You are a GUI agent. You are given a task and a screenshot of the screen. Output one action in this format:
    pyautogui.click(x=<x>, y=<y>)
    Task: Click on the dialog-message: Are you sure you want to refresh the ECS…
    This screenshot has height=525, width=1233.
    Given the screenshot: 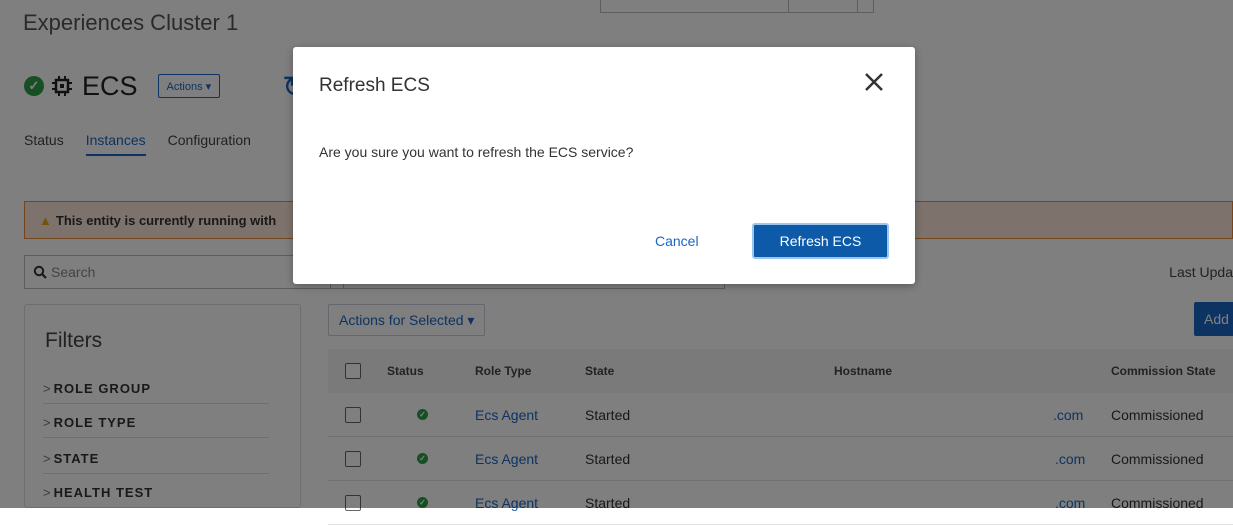 What is the action you would take?
    pyautogui.click(x=476, y=152)
    